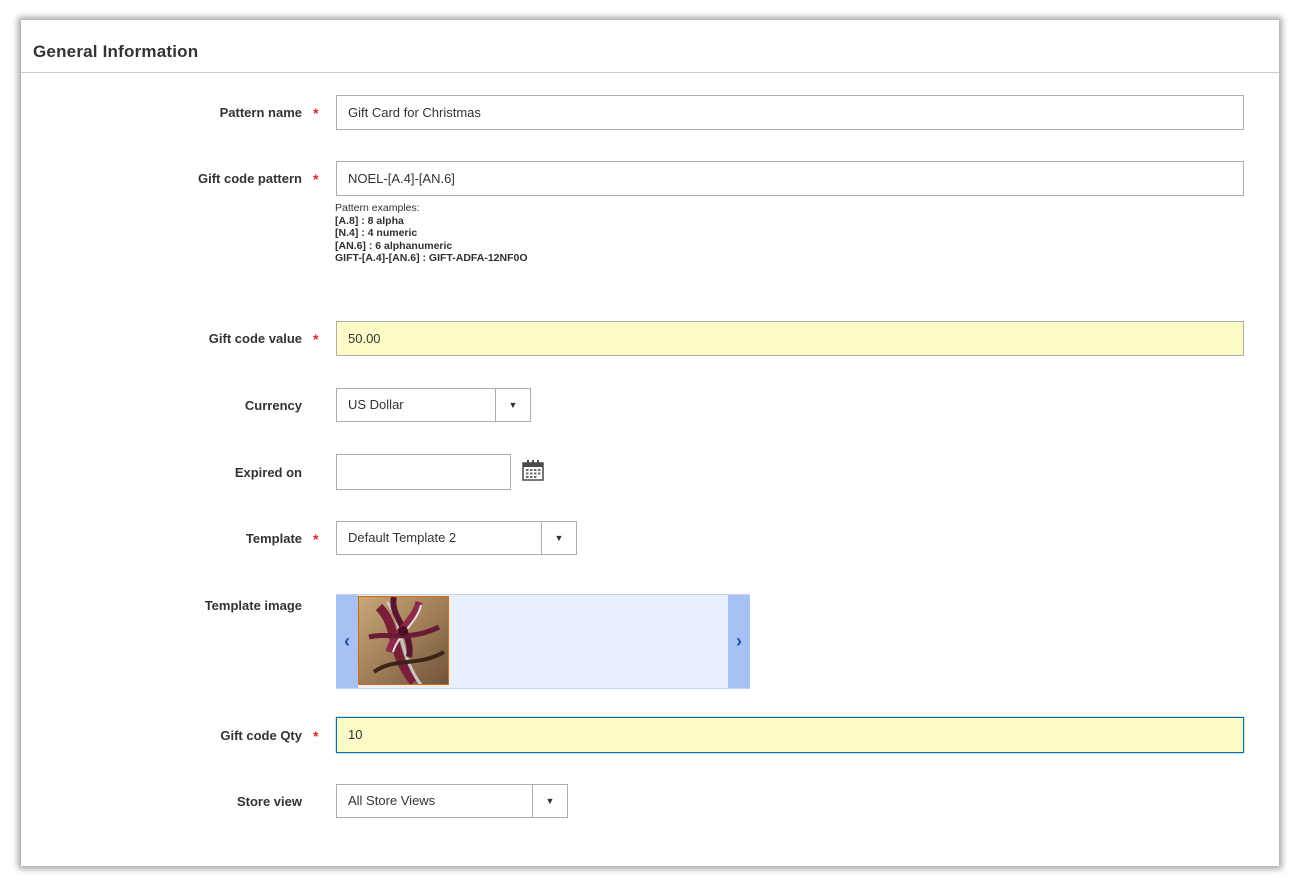 The height and width of the screenshot is (890, 1307). I want to click on pattern-name-input: Gift Card for Christmas, so click(790, 112).